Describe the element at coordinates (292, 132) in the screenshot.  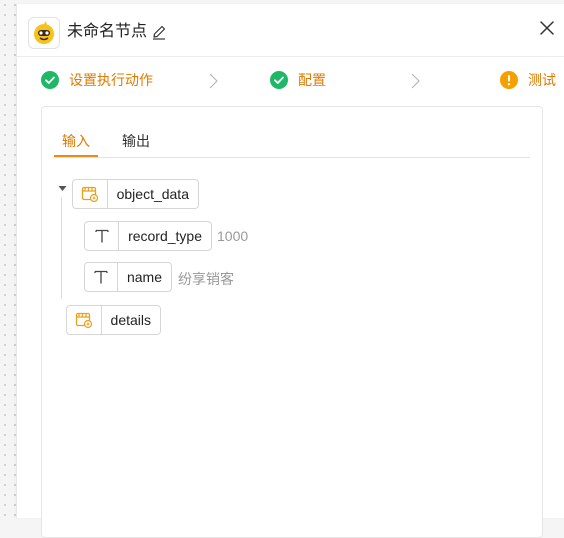
I see `io-tabs: 输入 输出` at that location.